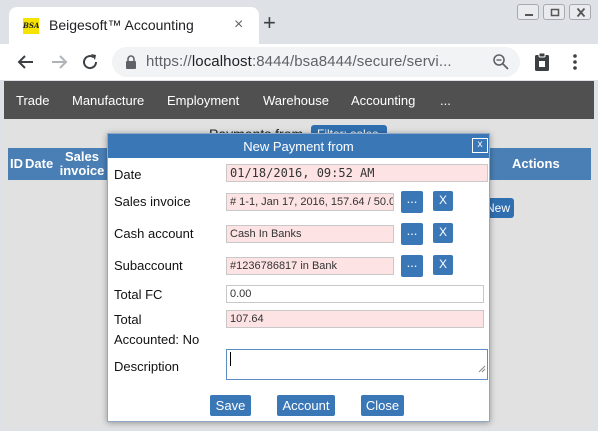 This screenshot has height=431, width=598. I want to click on nav-item-employment: Employment, so click(203, 100).